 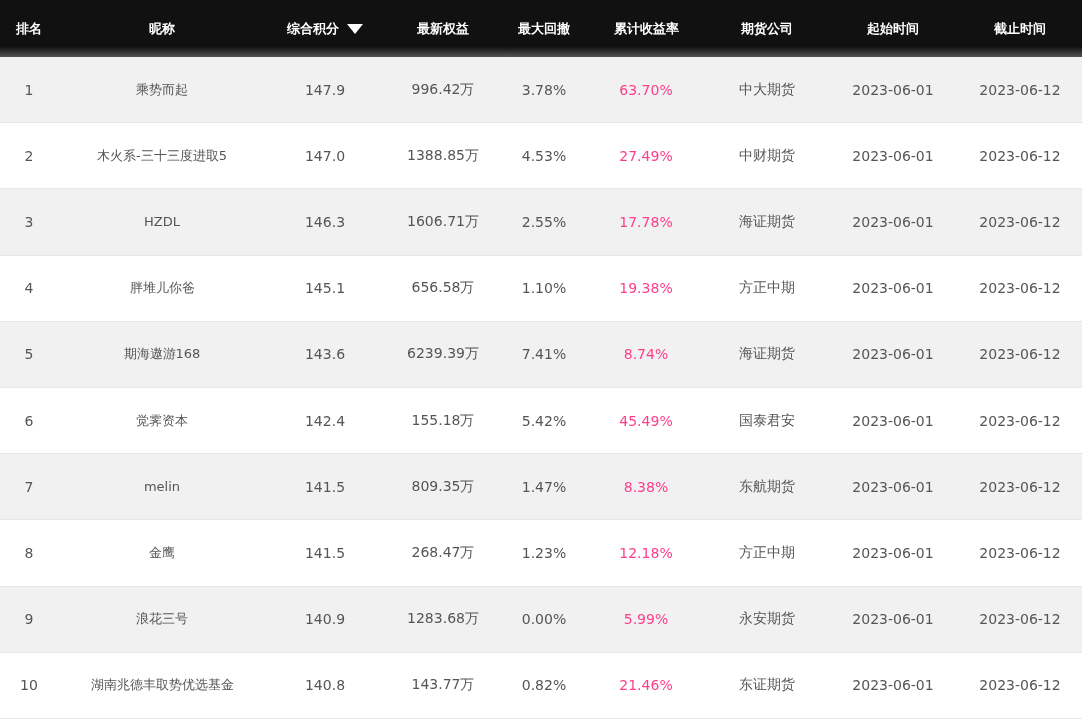 What do you see at coordinates (767, 89) in the screenshot?
I see `company-cell: 中大期货` at bounding box center [767, 89].